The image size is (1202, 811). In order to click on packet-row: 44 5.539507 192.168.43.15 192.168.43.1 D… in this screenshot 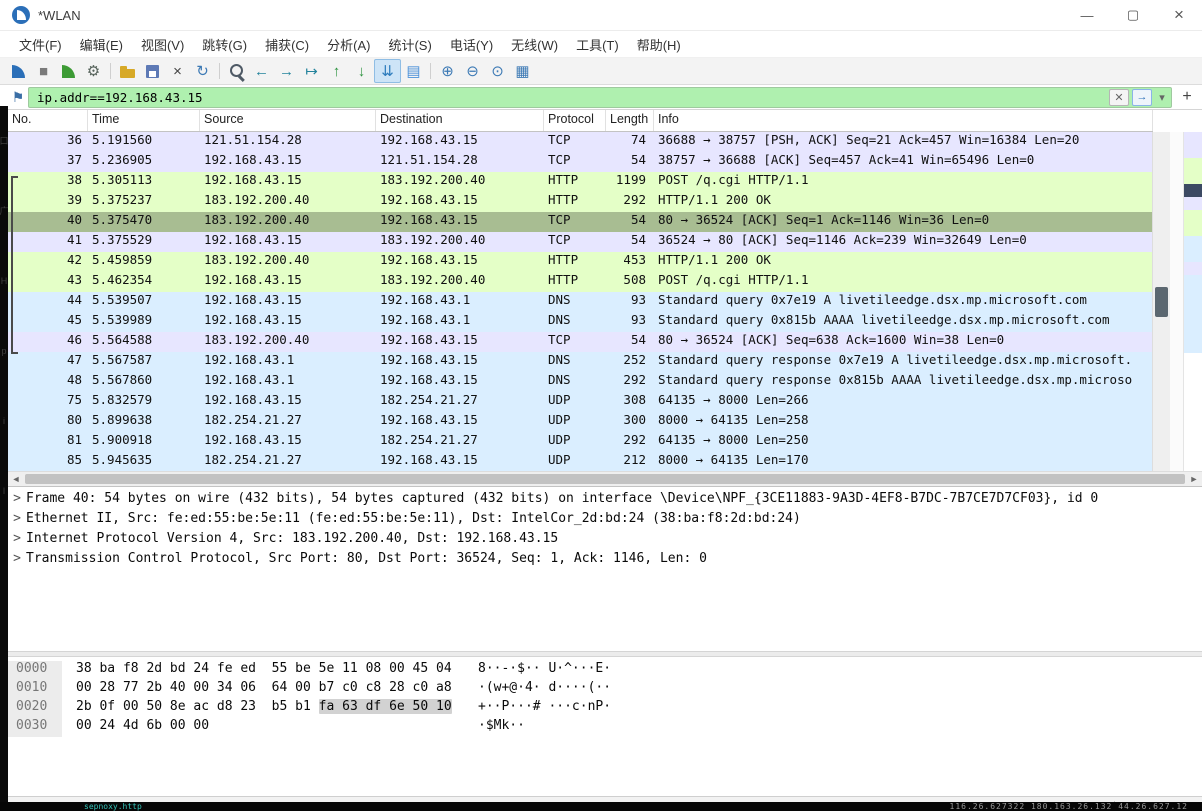, I will do `click(580, 302)`.